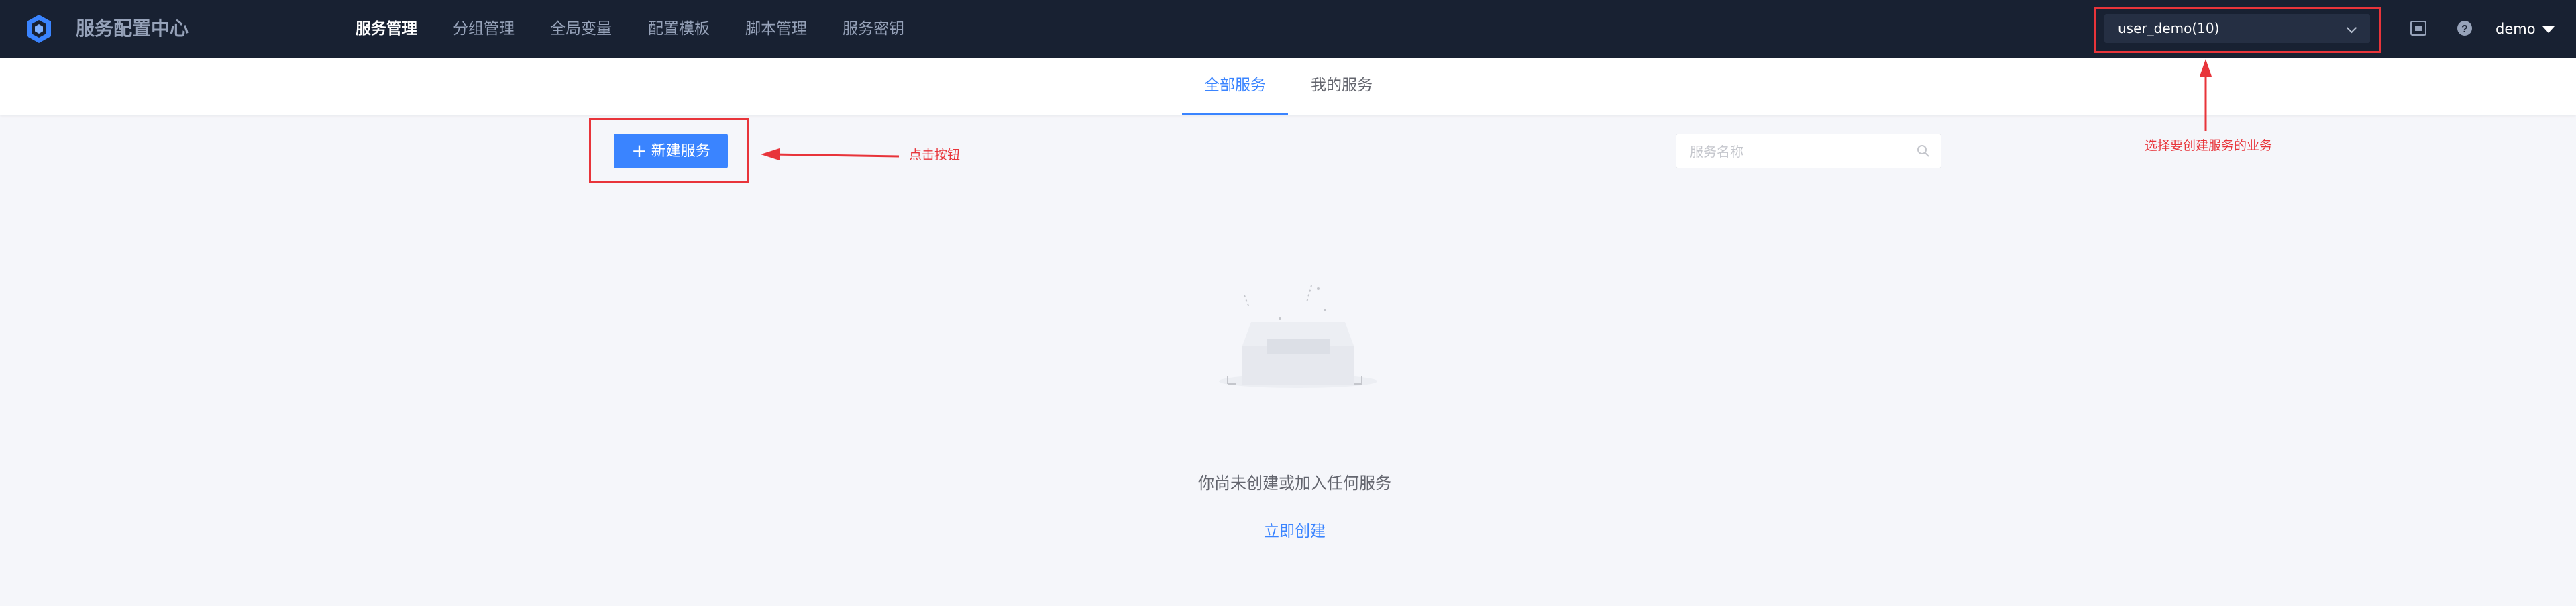  I want to click on arrow-to-new-button, so click(835, 155).